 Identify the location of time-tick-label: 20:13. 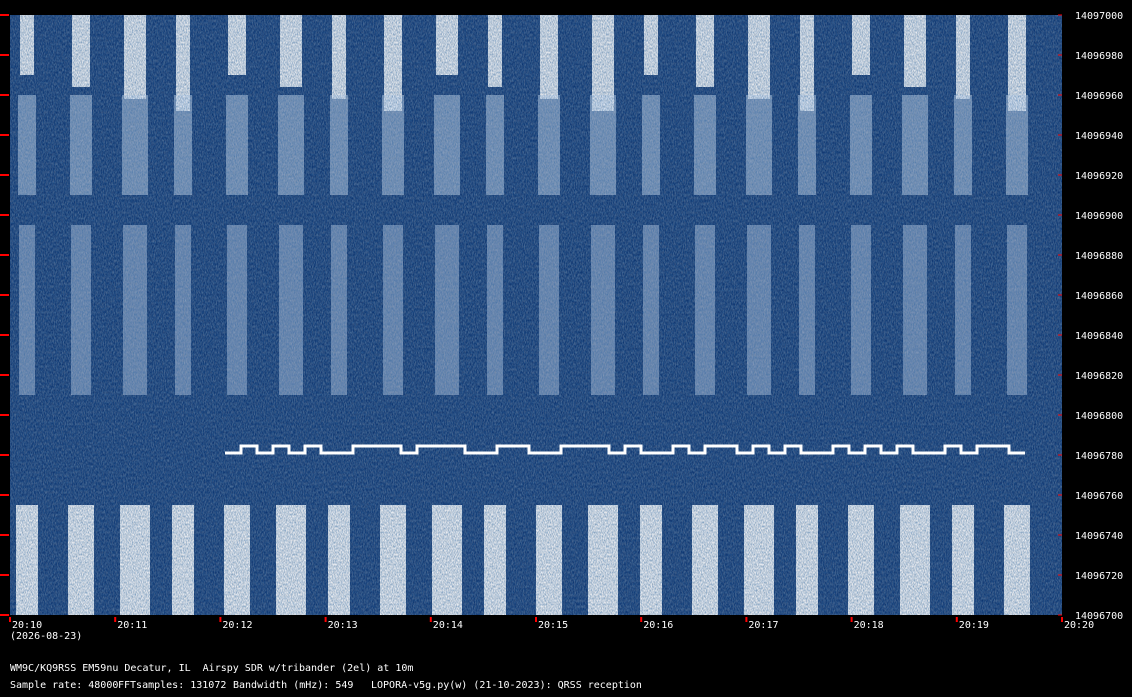
(343, 625).